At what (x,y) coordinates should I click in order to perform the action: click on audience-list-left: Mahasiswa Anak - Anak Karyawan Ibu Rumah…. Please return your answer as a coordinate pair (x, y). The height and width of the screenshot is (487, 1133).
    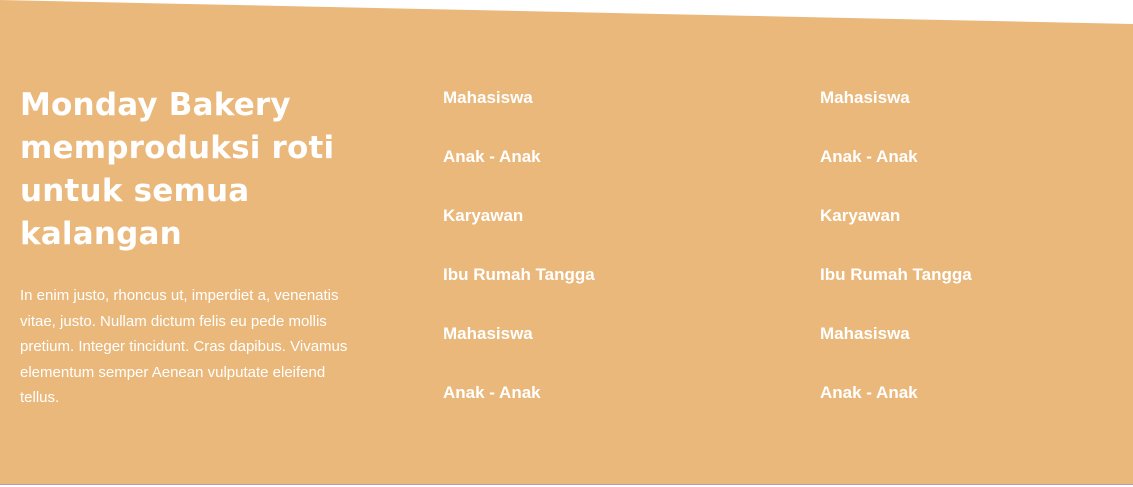
    Looking at the image, I should click on (519, 265).